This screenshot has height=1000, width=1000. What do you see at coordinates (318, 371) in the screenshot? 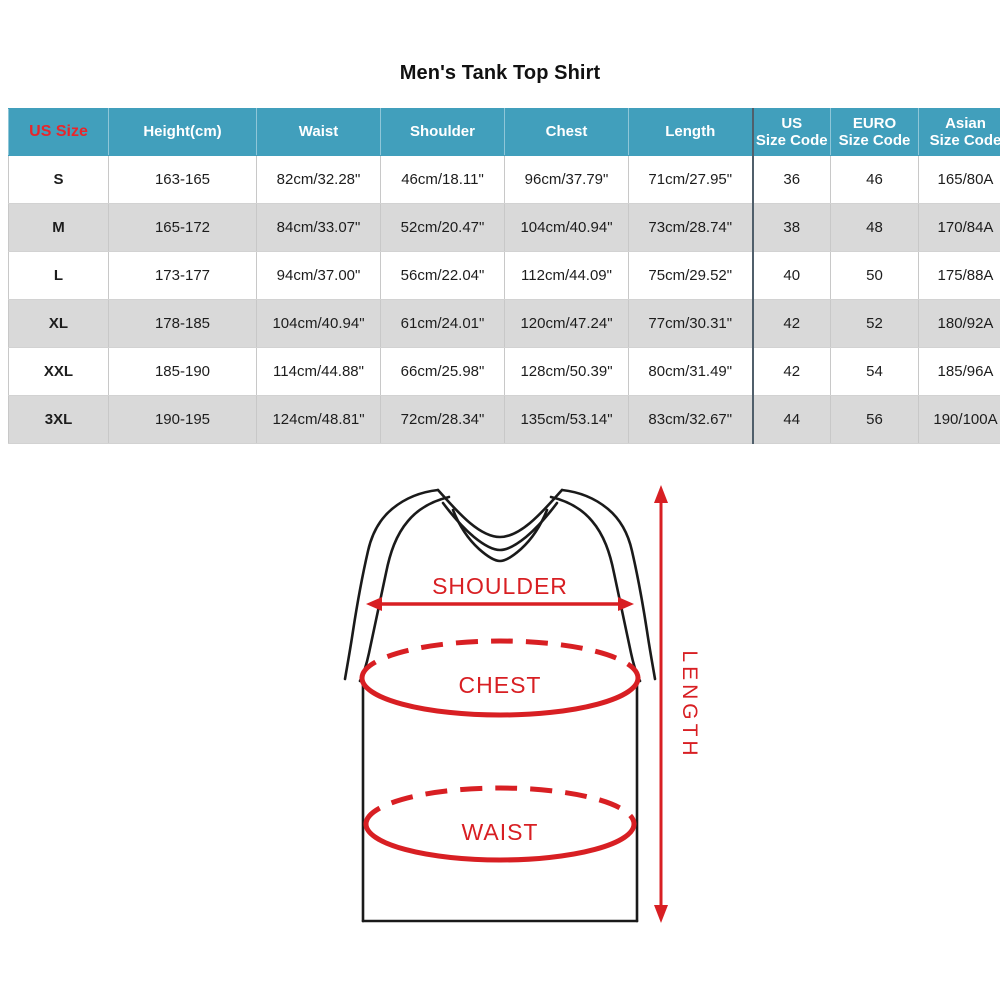
I see `cell-waist: 114cm/44.88"` at bounding box center [318, 371].